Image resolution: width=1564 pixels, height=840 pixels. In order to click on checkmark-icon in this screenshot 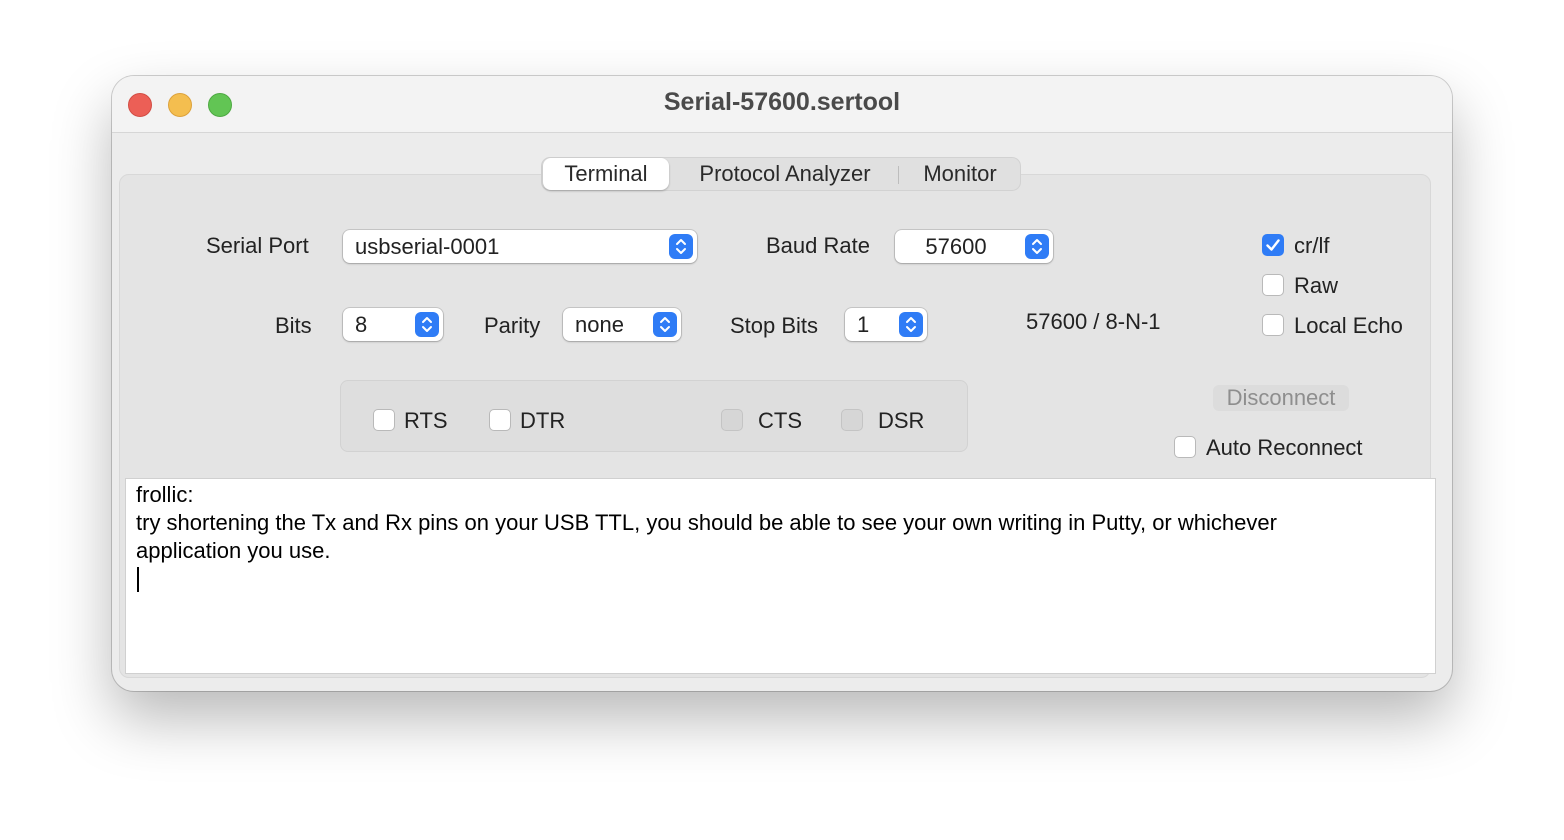, I will do `click(1273, 245)`.